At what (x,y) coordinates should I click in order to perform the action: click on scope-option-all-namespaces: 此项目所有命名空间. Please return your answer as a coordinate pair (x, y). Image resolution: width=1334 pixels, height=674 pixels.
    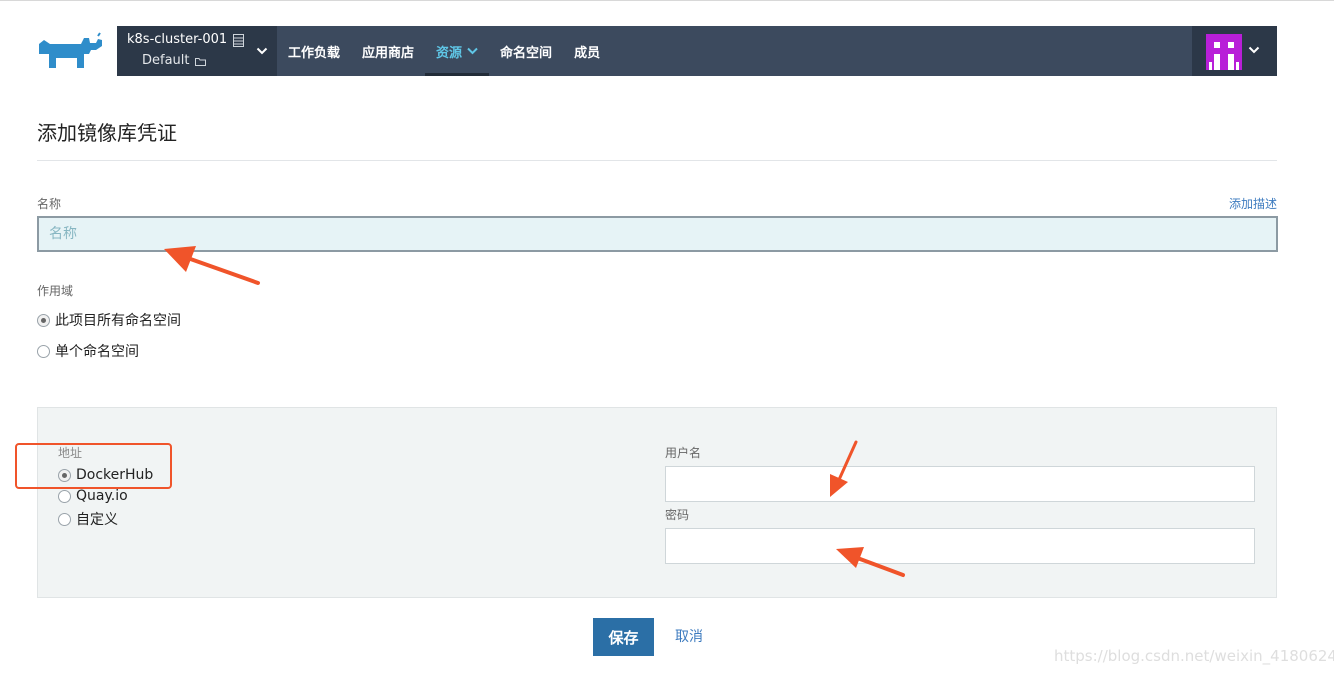
    Looking at the image, I should click on (109, 320).